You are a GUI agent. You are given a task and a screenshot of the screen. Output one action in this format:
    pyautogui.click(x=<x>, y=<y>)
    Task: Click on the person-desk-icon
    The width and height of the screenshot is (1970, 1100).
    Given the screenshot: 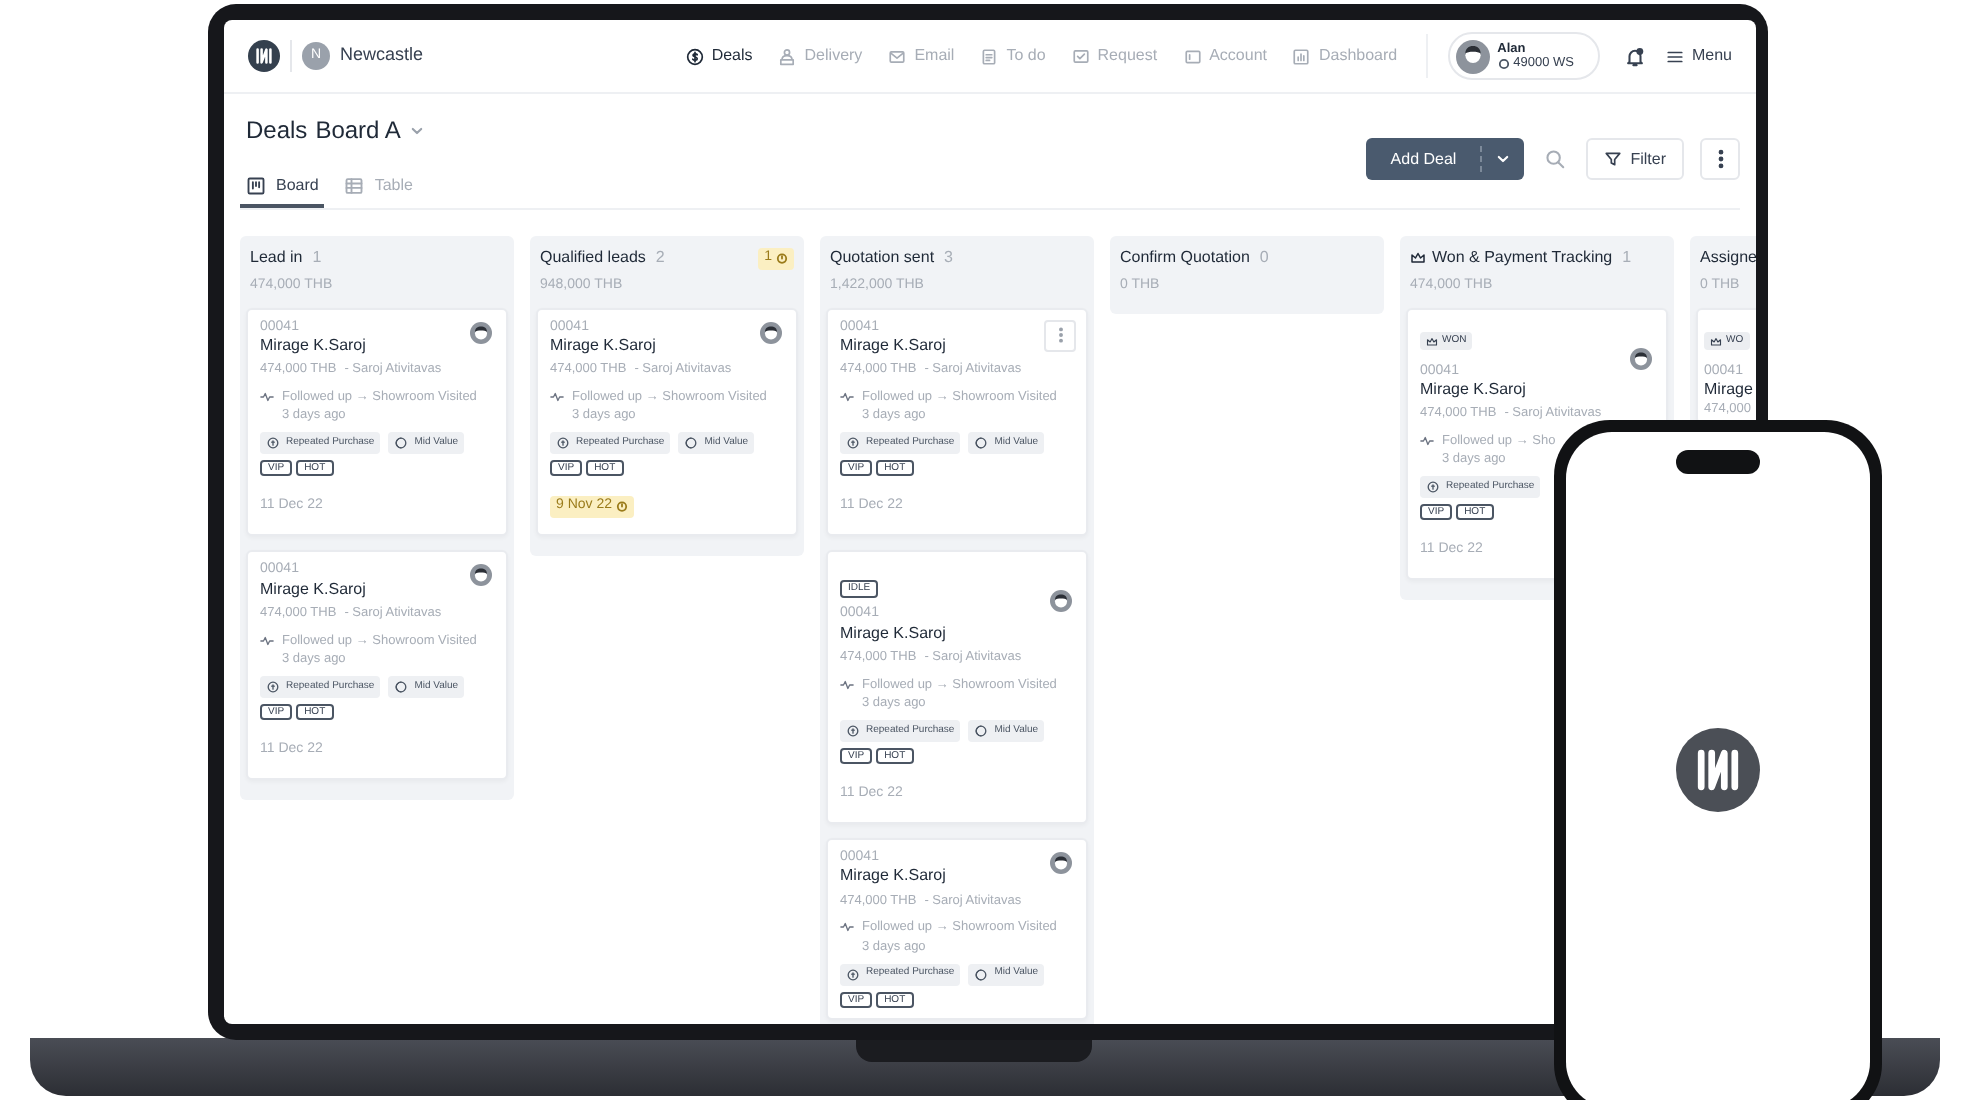 What is the action you would take?
    pyautogui.click(x=787, y=56)
    